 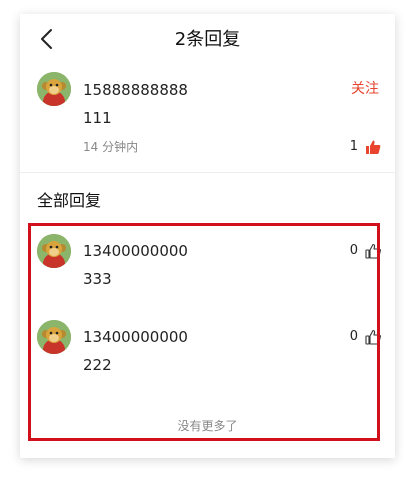 What do you see at coordinates (97, 118) in the screenshot?
I see `comment-text: 111` at bounding box center [97, 118].